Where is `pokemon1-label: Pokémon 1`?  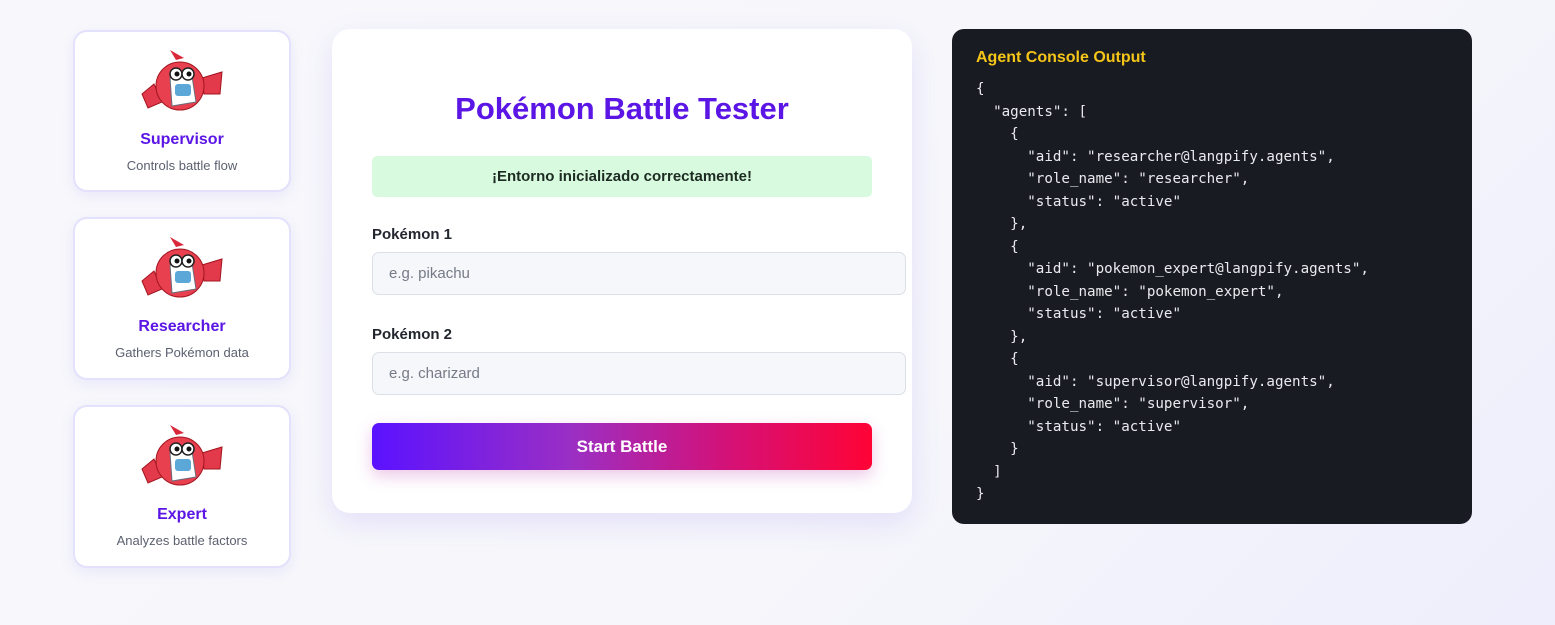 pokemon1-label: Pokémon 1 is located at coordinates (412, 234).